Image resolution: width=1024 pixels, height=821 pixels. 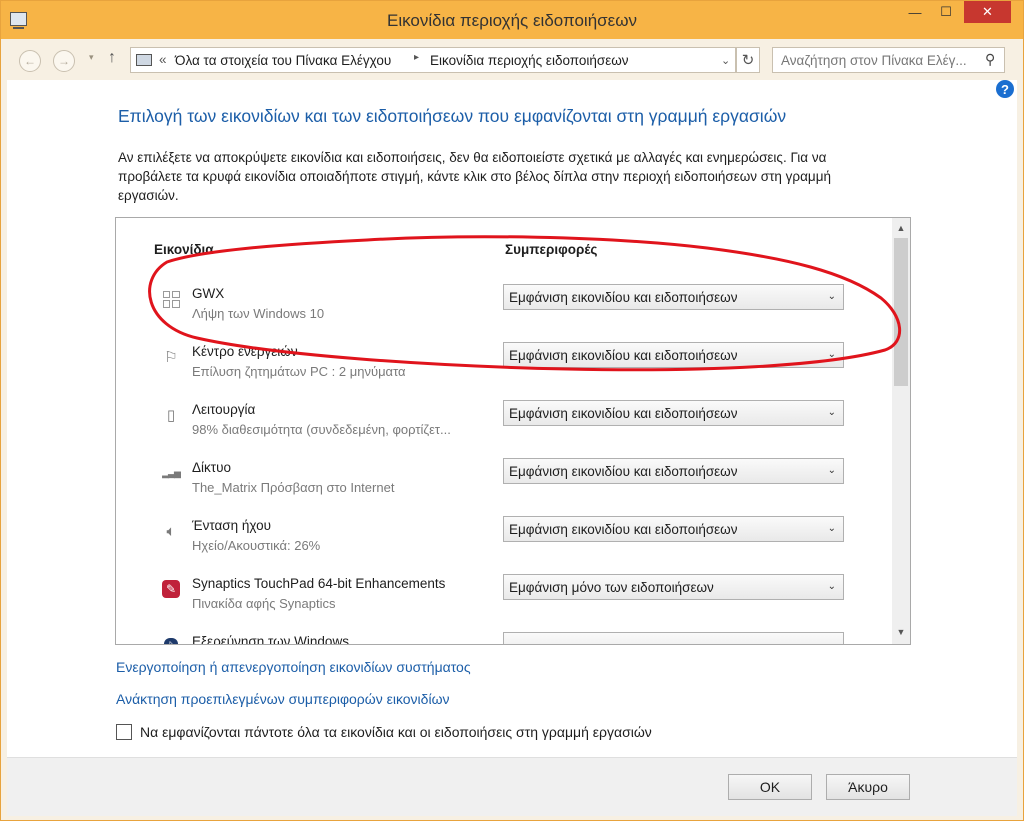 I want to click on flag-icon: ⚐, so click(x=171, y=357).